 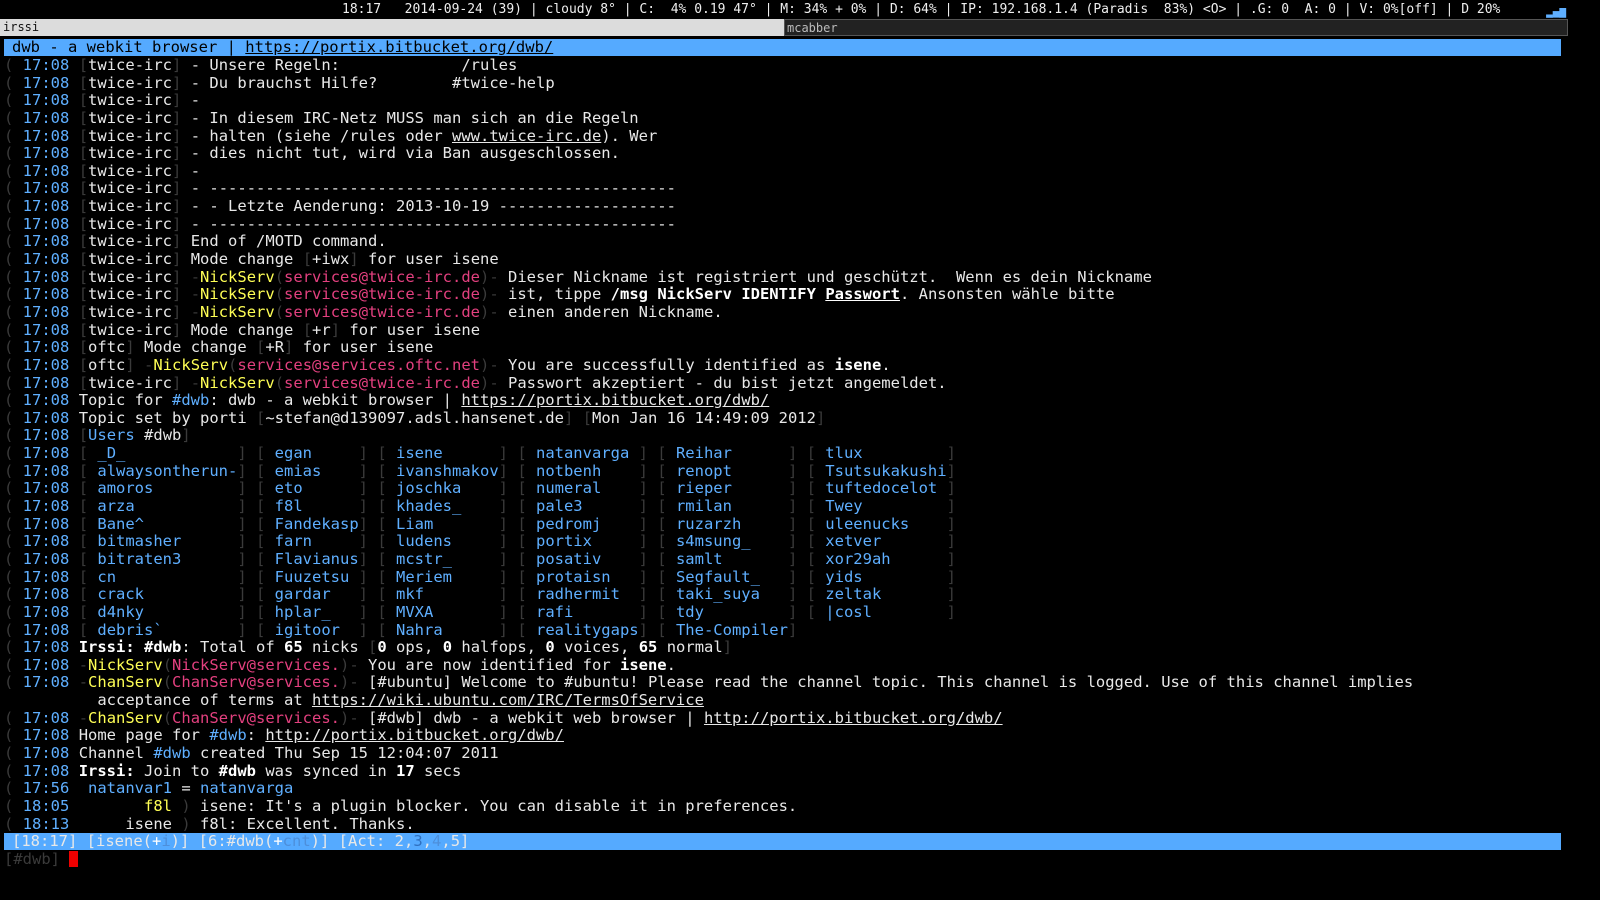 What do you see at coordinates (526, 136) in the screenshot?
I see `link: www.twice-irc.de` at bounding box center [526, 136].